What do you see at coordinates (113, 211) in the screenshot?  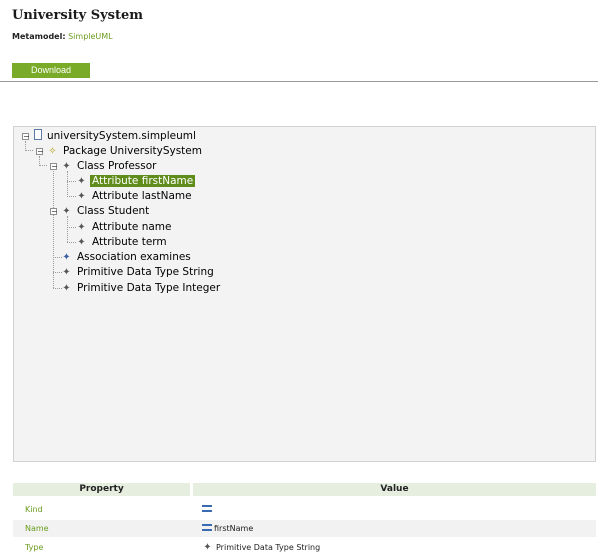 I see `tree-node-label: Class Student` at bounding box center [113, 211].